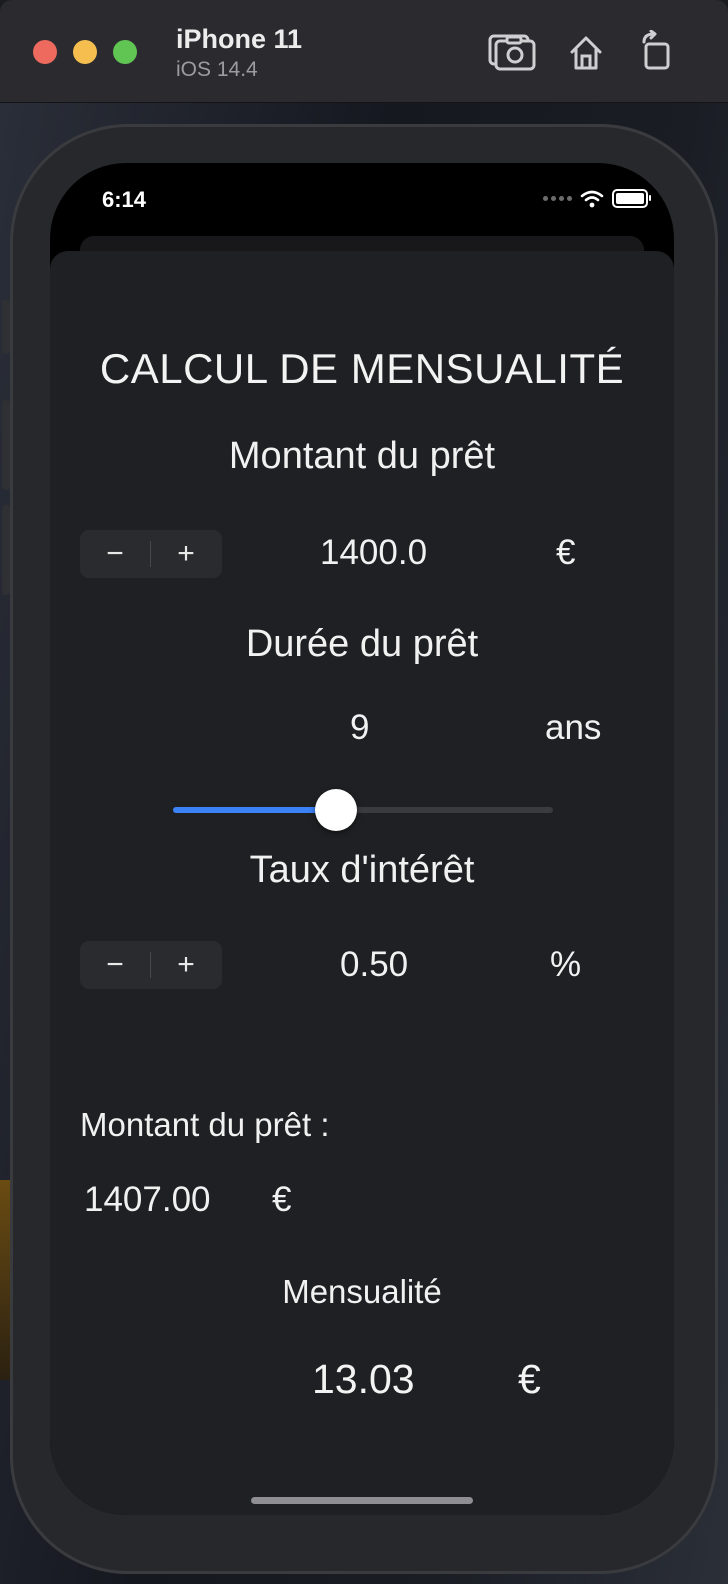 The height and width of the screenshot is (1584, 728). Describe the element at coordinates (282, 1199) in the screenshot. I see `total-amount-unit: €` at that location.